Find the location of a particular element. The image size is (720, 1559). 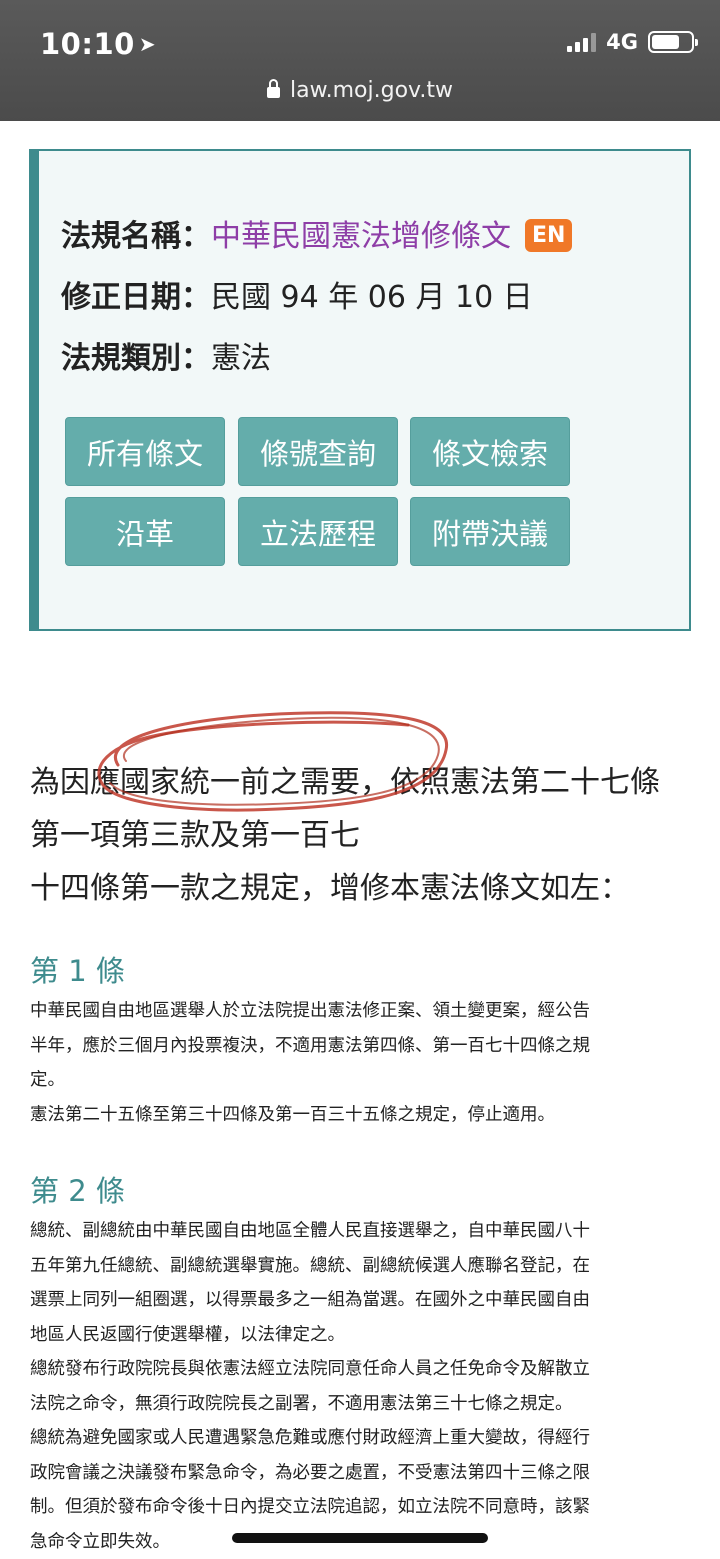

url-text: law.moj.gov.tw is located at coordinates (371, 90).